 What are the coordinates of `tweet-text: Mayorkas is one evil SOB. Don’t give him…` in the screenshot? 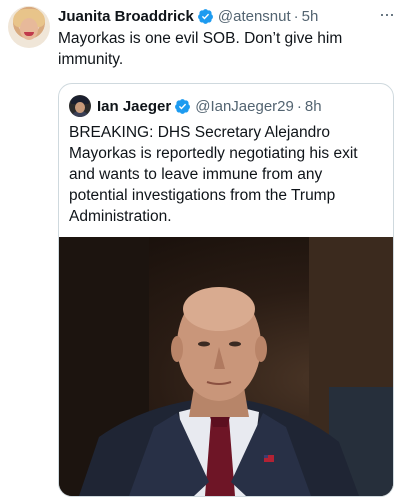 It's located at (200, 49).